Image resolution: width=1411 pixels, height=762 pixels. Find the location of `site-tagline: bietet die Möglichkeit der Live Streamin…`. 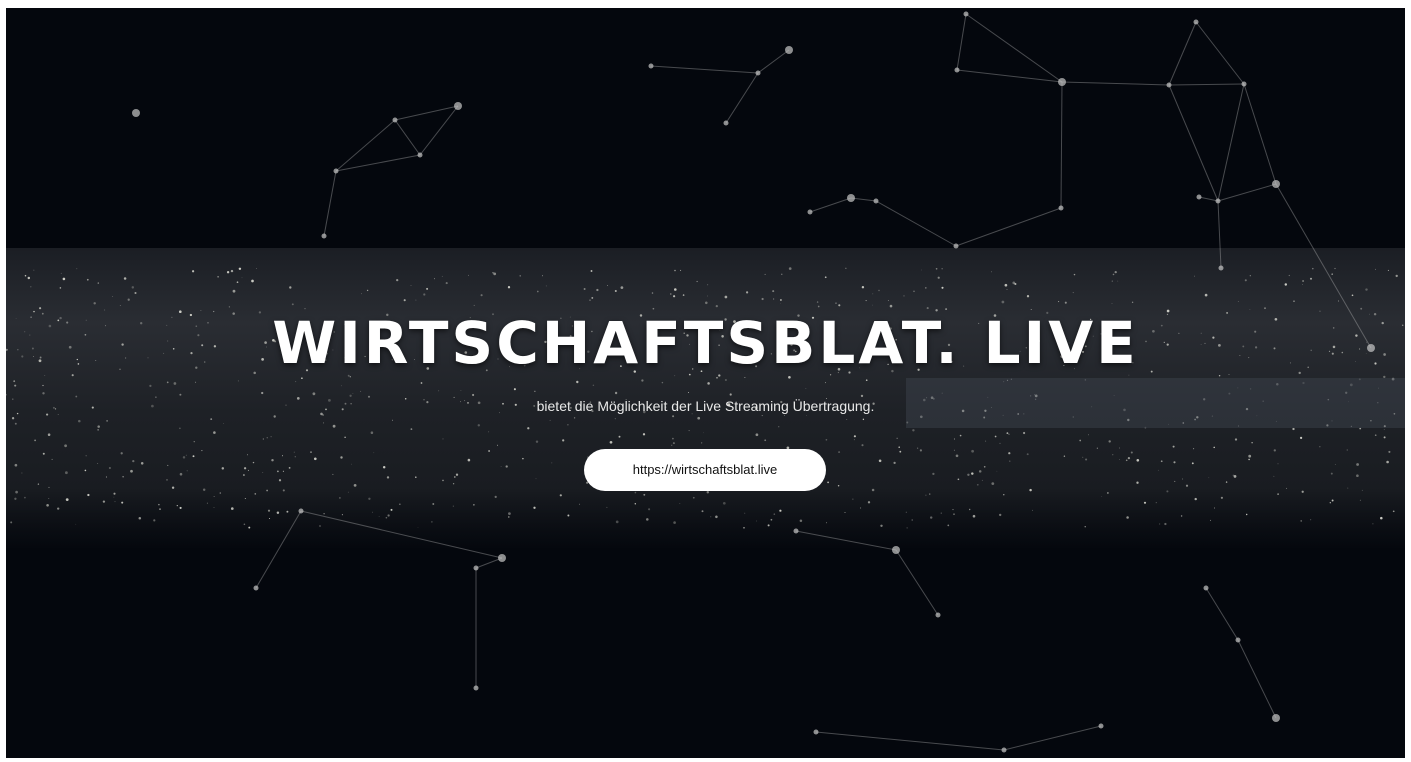

site-tagline: bietet die Möglichkeit der Live Streamin… is located at coordinates (705, 406).